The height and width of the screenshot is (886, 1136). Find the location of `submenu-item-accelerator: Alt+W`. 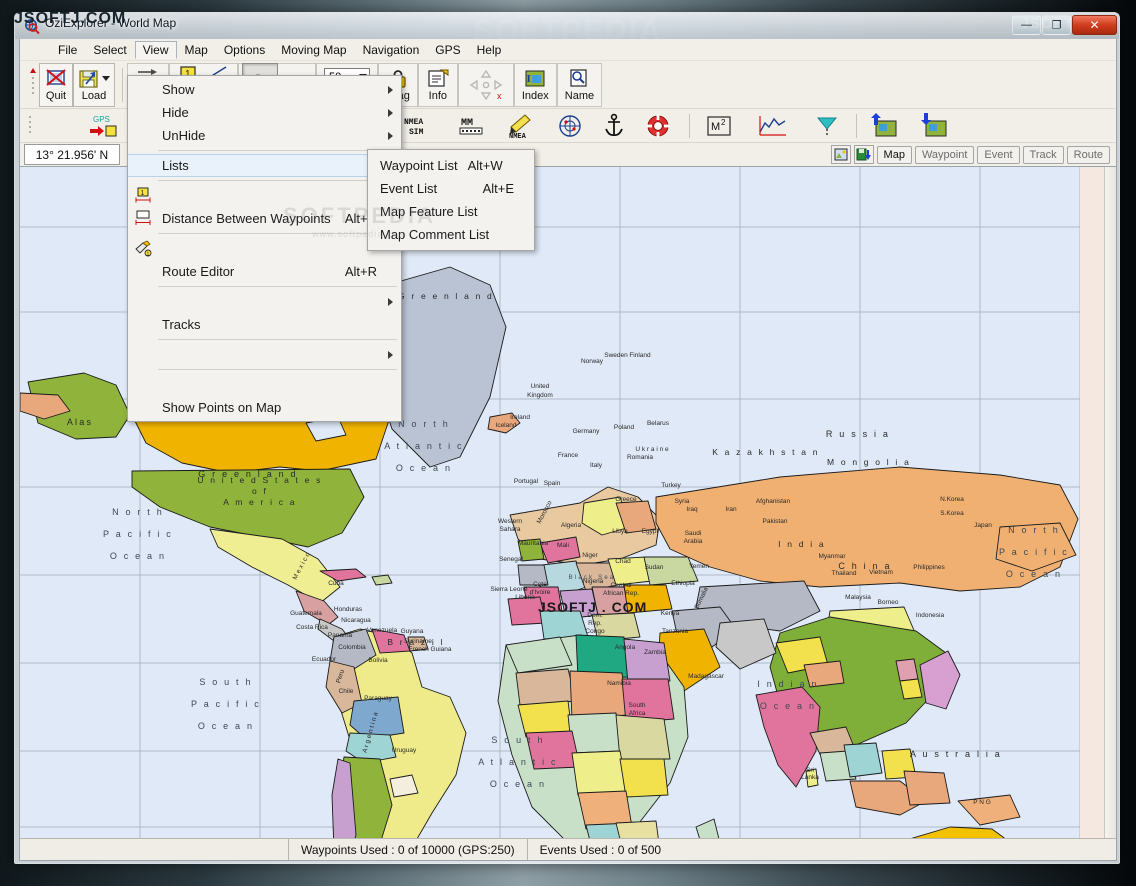

submenu-item-accelerator: Alt+W is located at coordinates (485, 165).